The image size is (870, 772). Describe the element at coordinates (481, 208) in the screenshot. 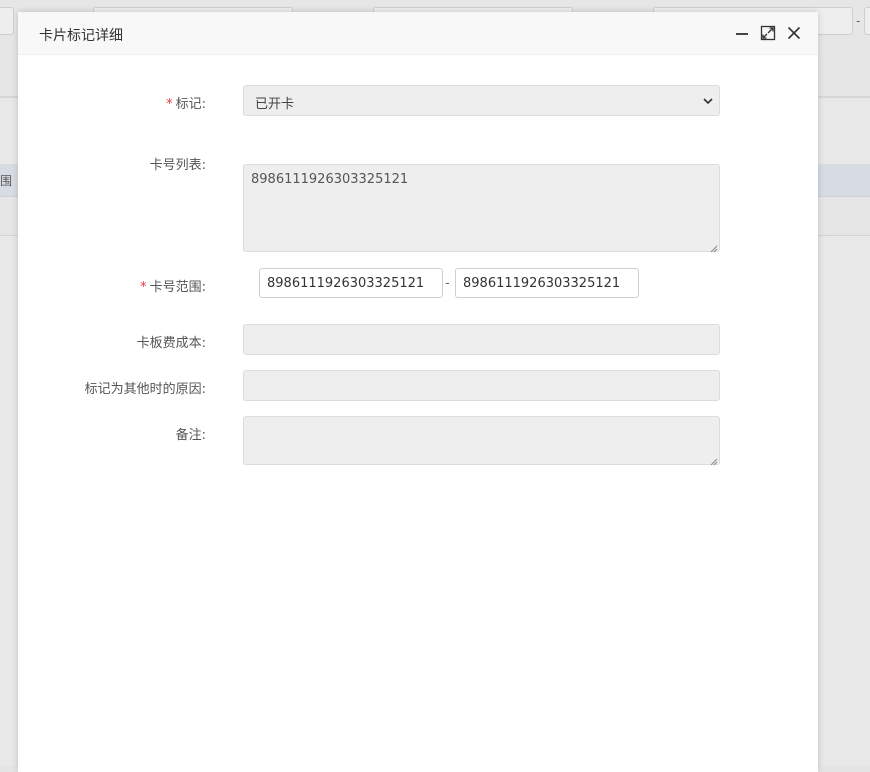

I see `card-list-textarea: 8986111926303325121` at that location.